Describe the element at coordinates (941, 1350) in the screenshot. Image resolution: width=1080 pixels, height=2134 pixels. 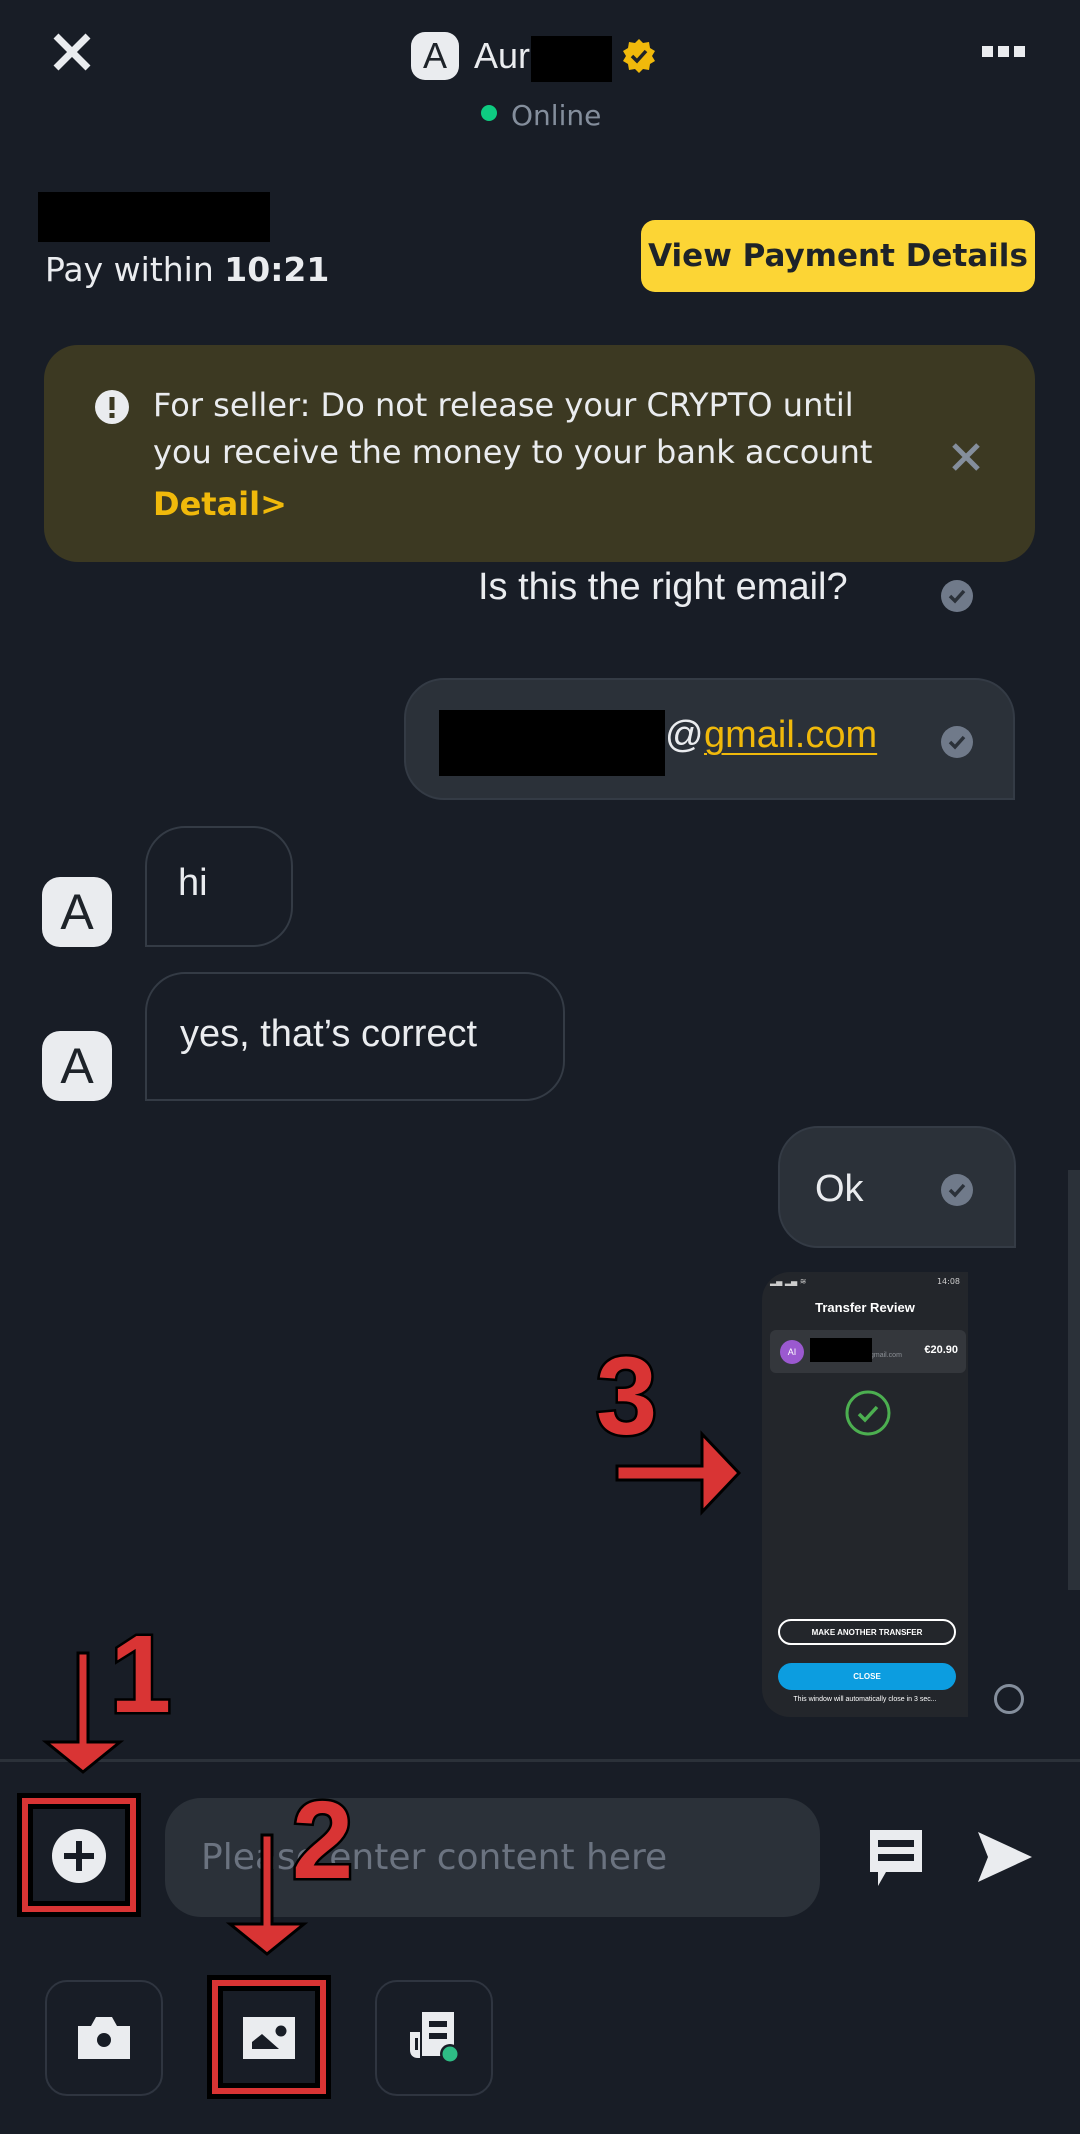
I see `transfer-amount: €20.90` at that location.